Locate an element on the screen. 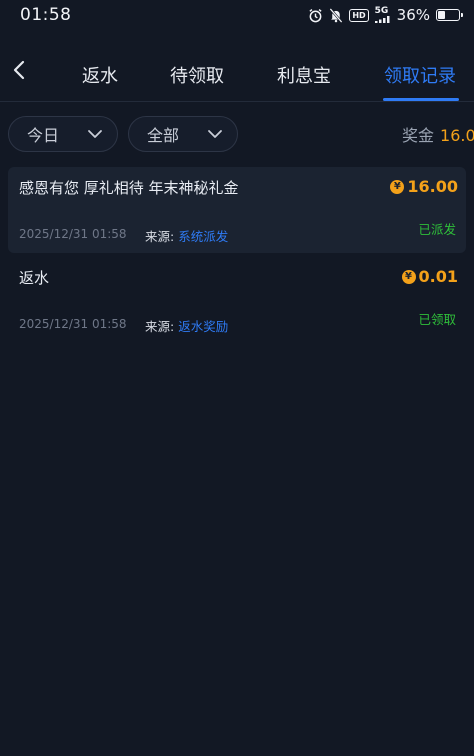 Image resolution: width=474 pixels, height=756 pixels. hd-badge: HD is located at coordinates (359, 15).